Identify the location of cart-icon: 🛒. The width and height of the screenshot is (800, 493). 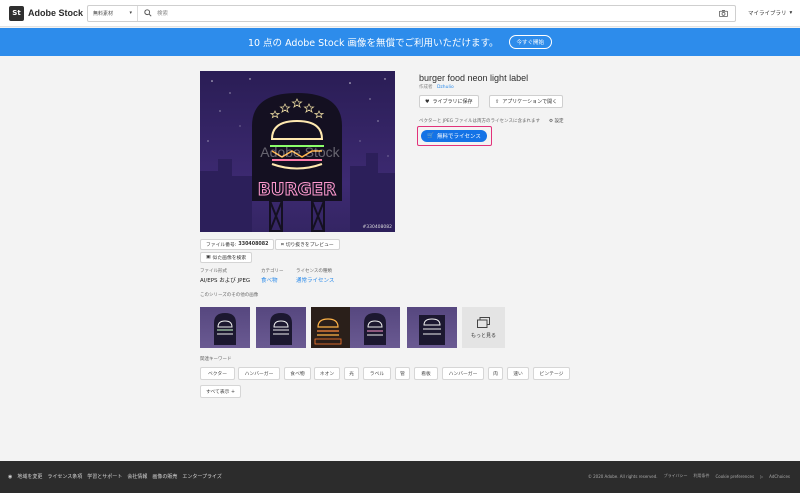
(430, 136).